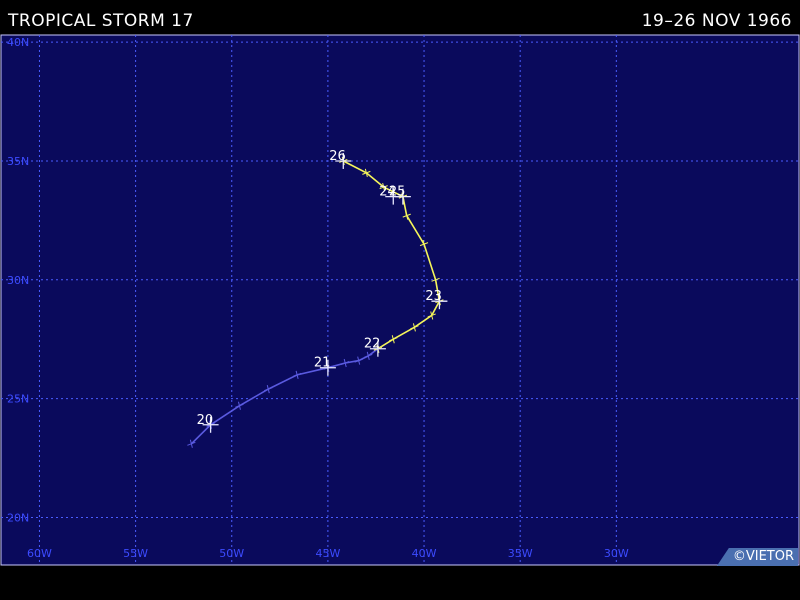  Describe the element at coordinates (424, 553) in the screenshot. I see `lon-tick-label: 40W` at that location.